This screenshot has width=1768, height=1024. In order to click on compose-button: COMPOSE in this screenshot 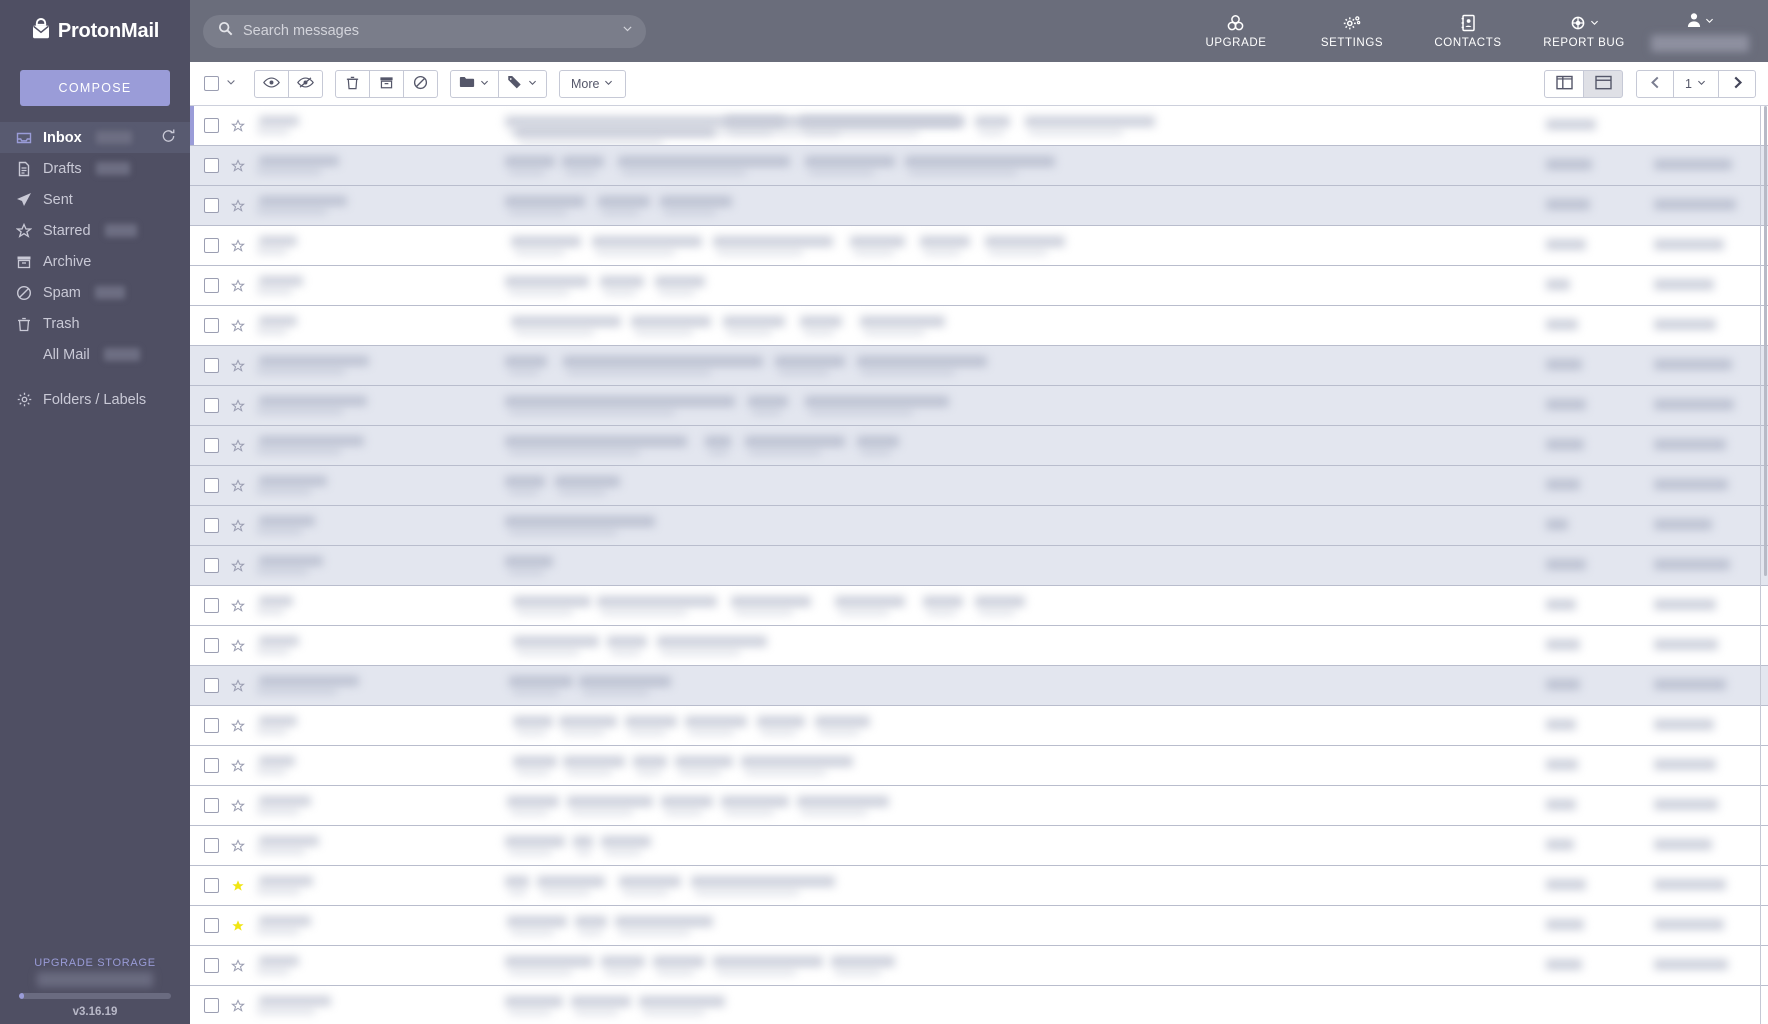, I will do `click(95, 88)`.